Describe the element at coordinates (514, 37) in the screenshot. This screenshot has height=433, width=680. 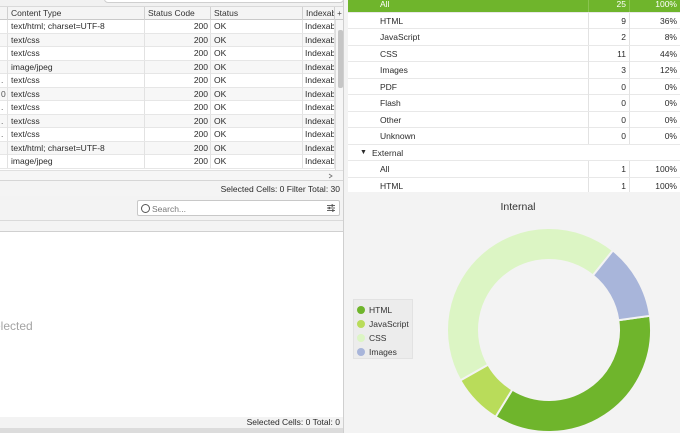
I see `tree-row: JavaScript 2 8%` at that location.